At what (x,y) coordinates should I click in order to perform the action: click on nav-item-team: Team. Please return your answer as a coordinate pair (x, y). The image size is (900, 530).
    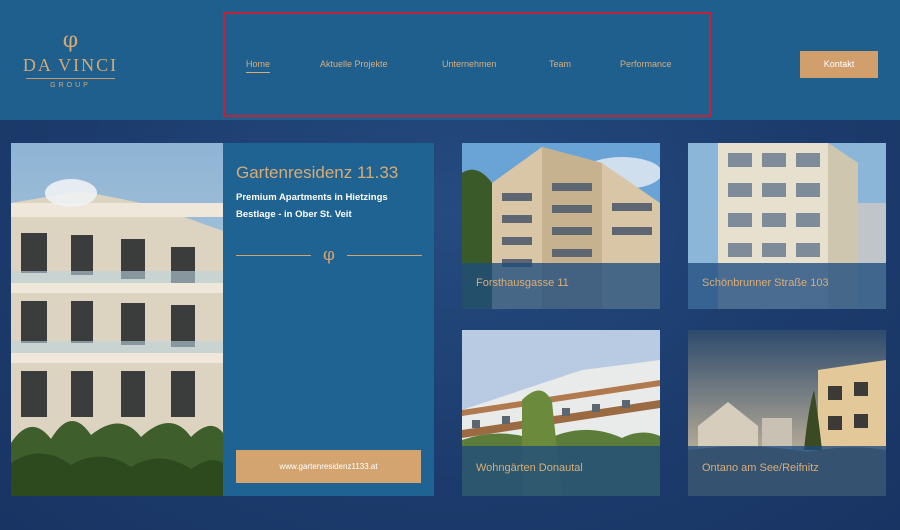
    Looking at the image, I should click on (560, 64).